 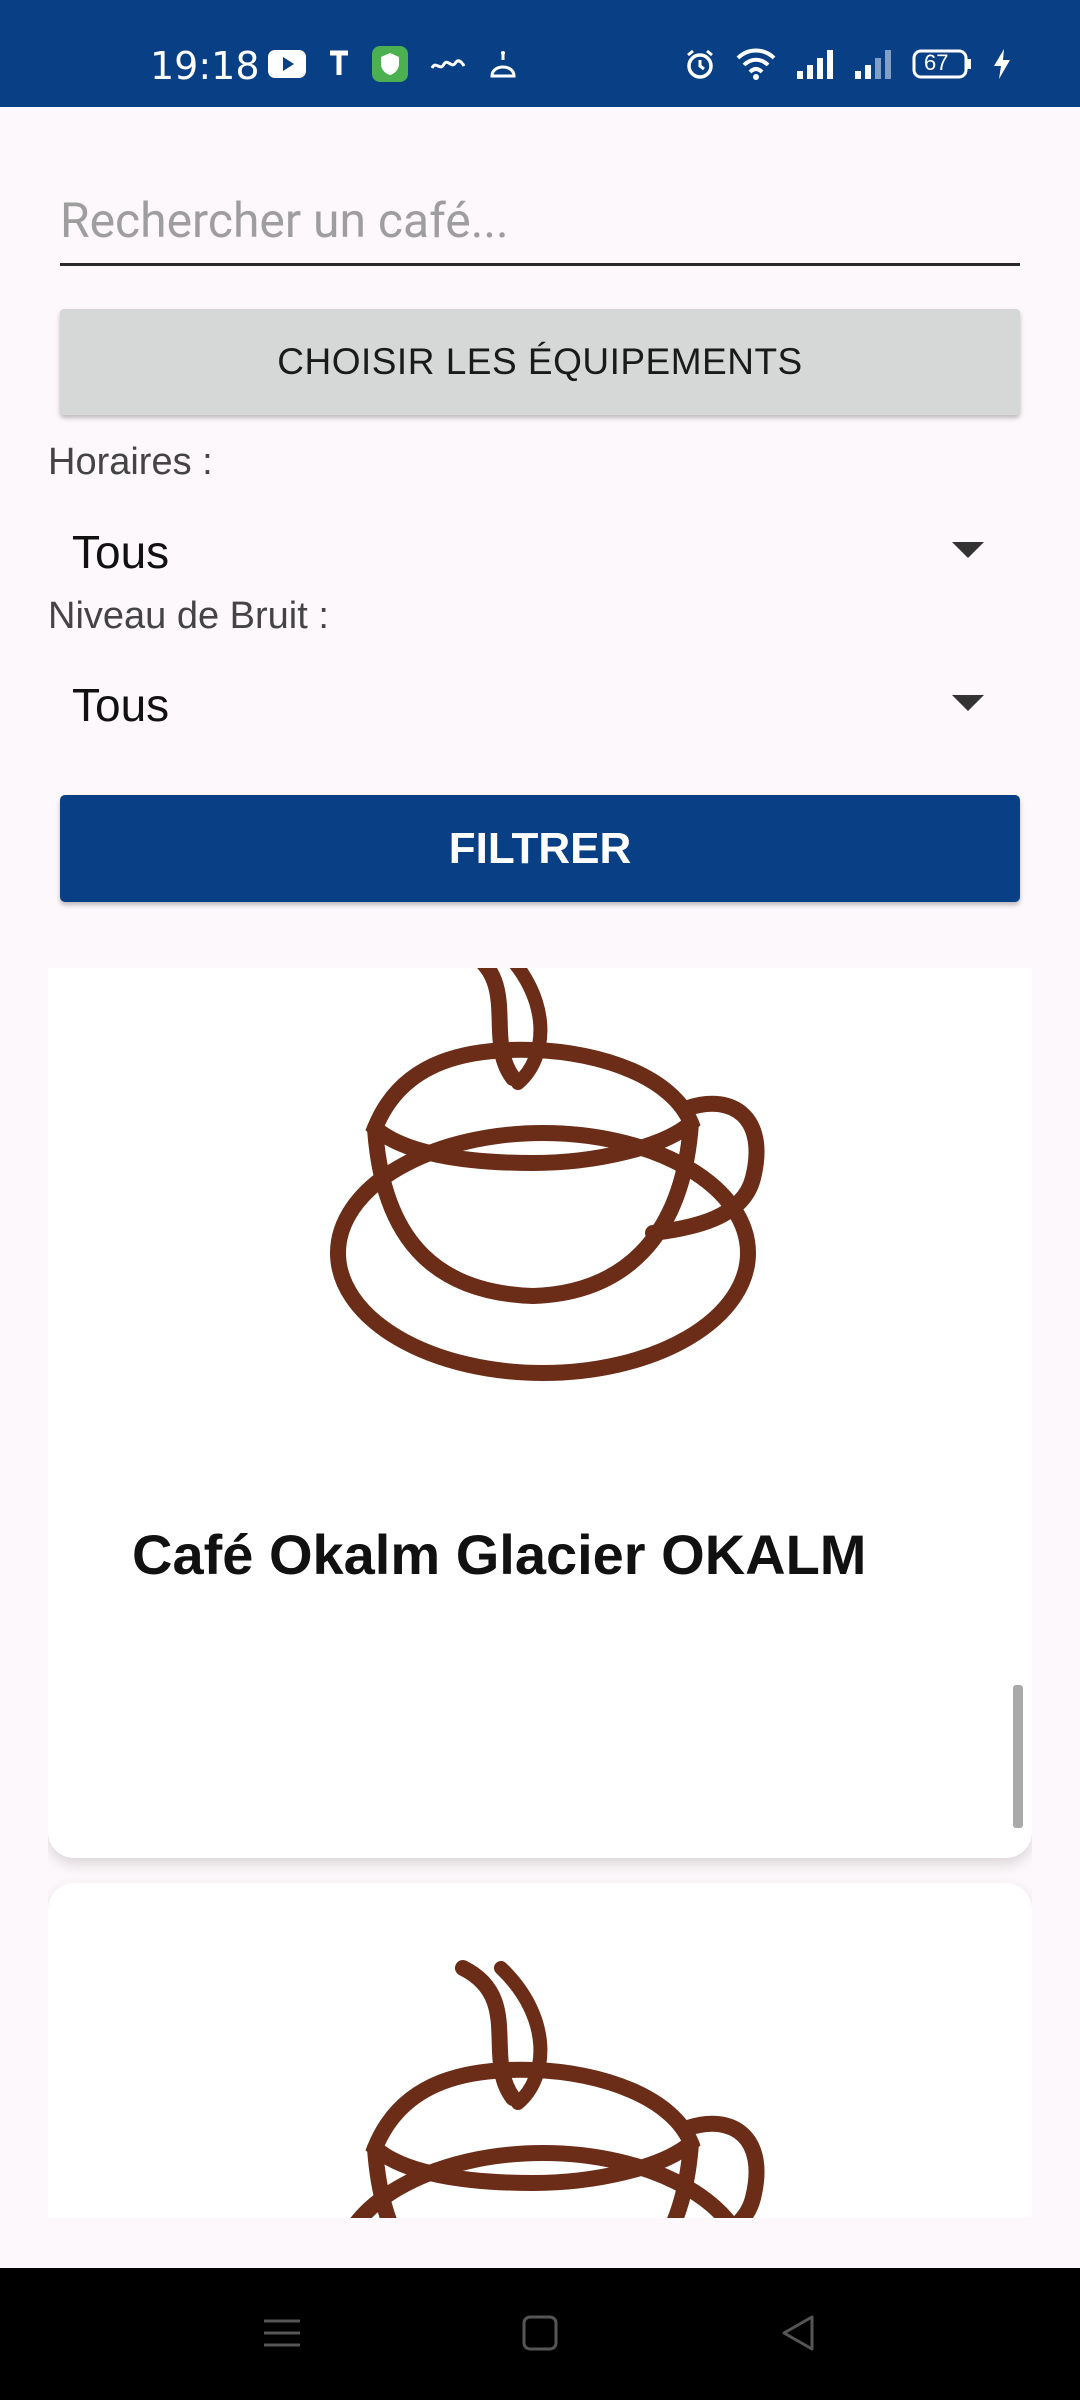 I want to click on hours-select: Tous, so click(x=528, y=552).